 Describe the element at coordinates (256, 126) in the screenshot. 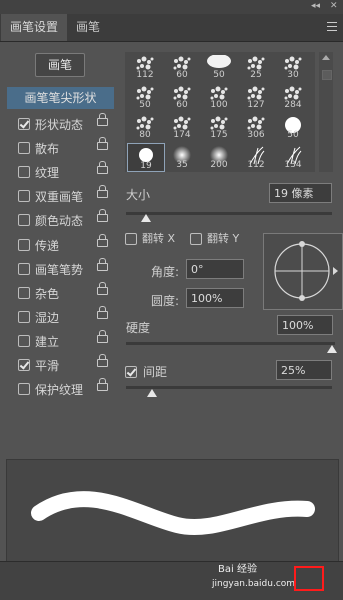

I see `brush-preset: 306` at that location.